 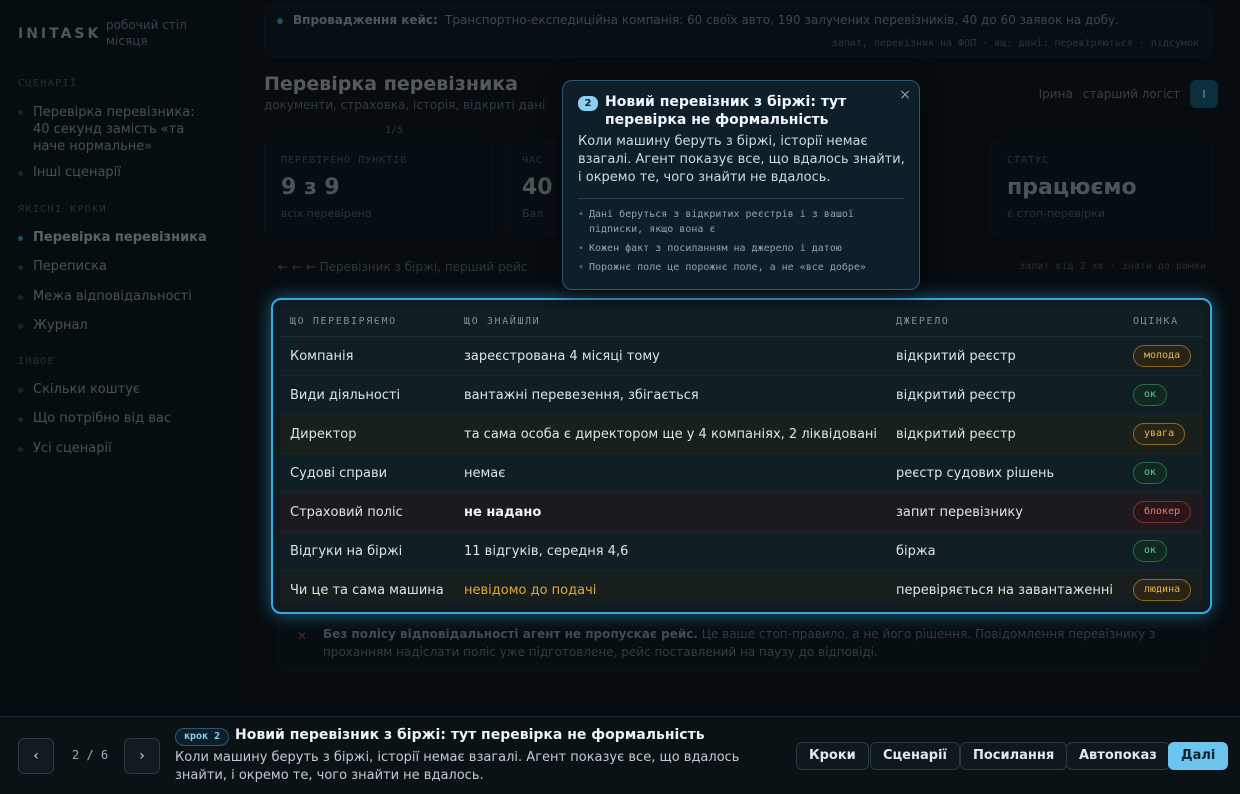 What do you see at coordinates (393, 130) in the screenshot?
I see `scenario-progress: 1/5` at bounding box center [393, 130].